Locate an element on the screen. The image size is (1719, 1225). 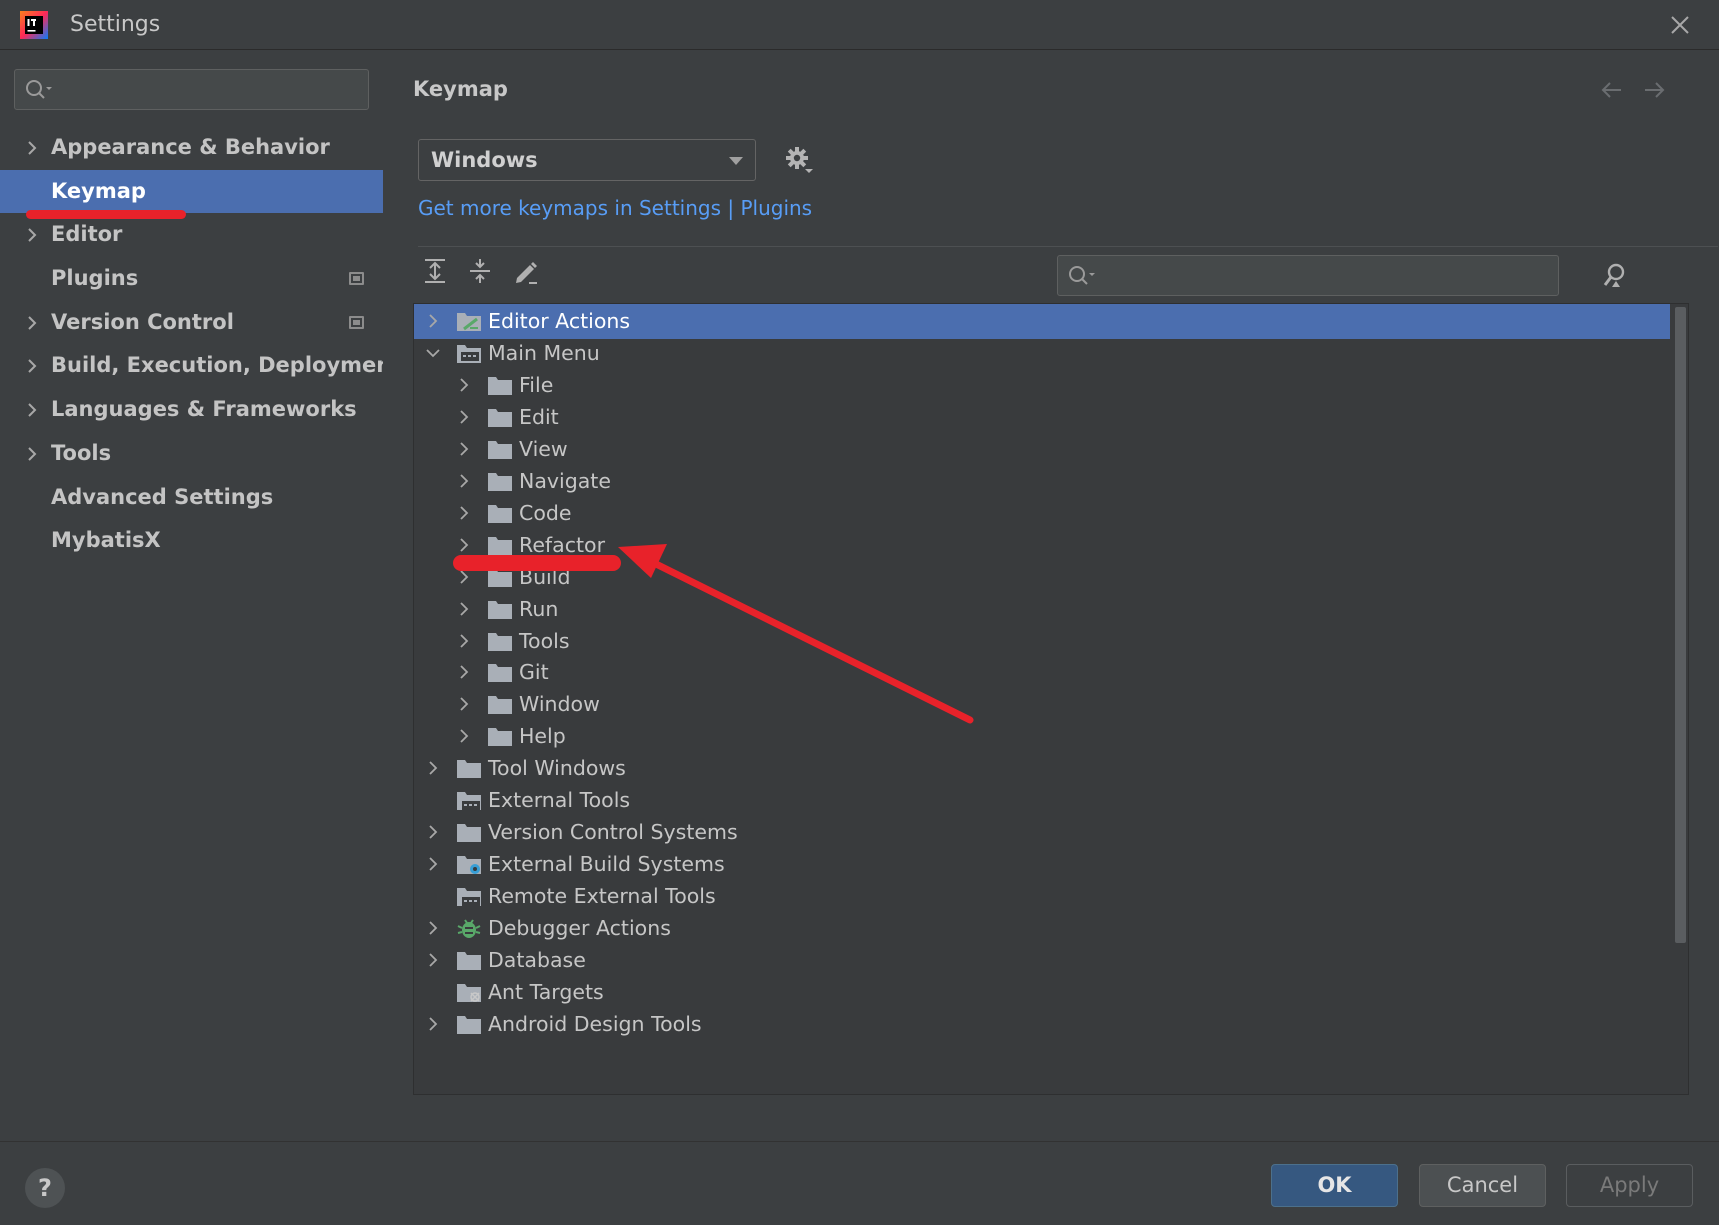
tree-row-label: Remote External Tools is located at coordinates (602, 896).